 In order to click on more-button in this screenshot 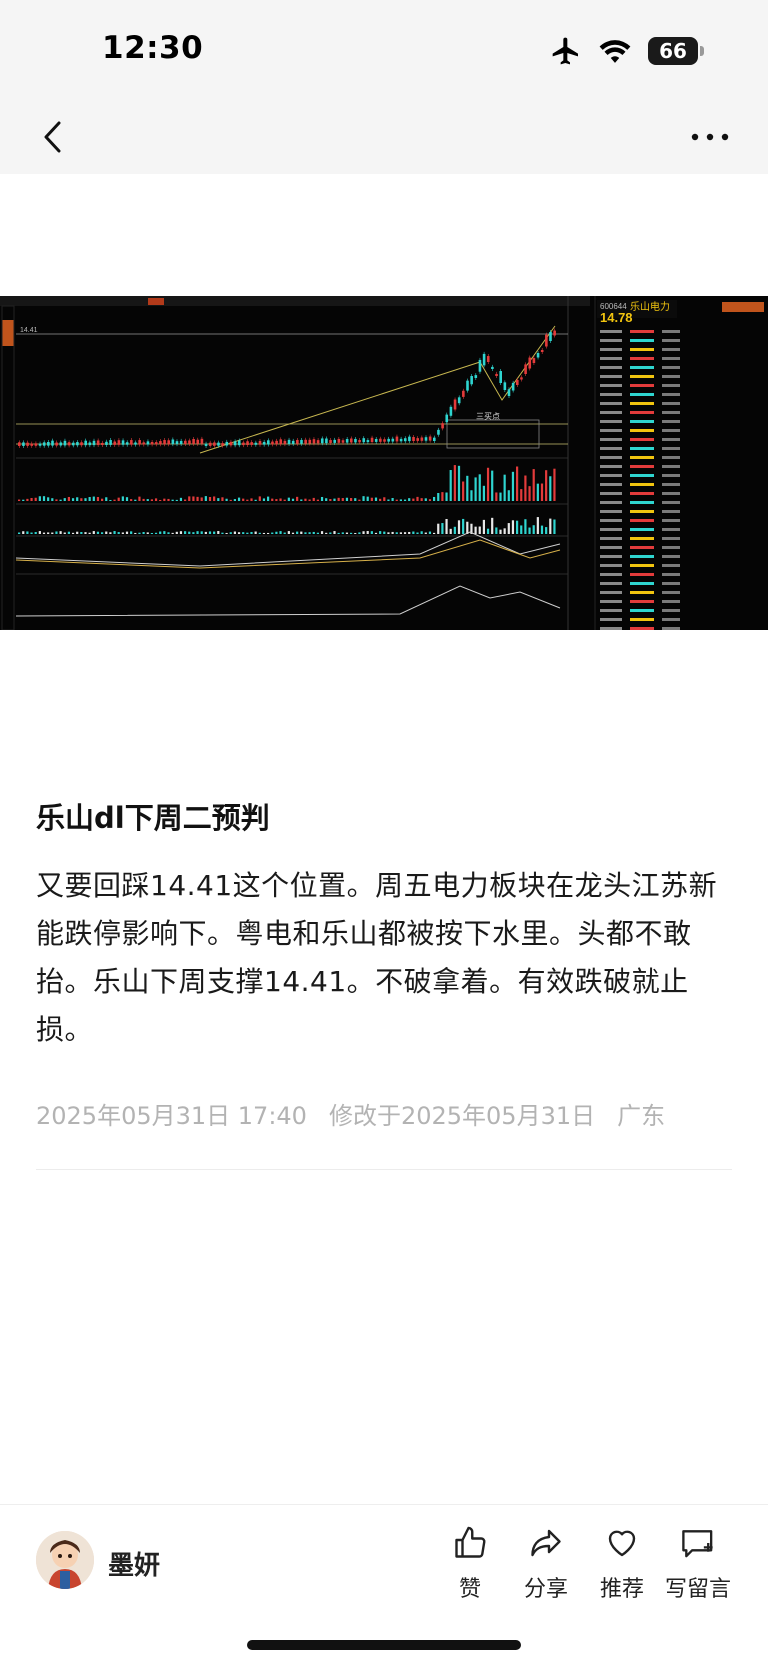, I will do `click(710, 137)`.